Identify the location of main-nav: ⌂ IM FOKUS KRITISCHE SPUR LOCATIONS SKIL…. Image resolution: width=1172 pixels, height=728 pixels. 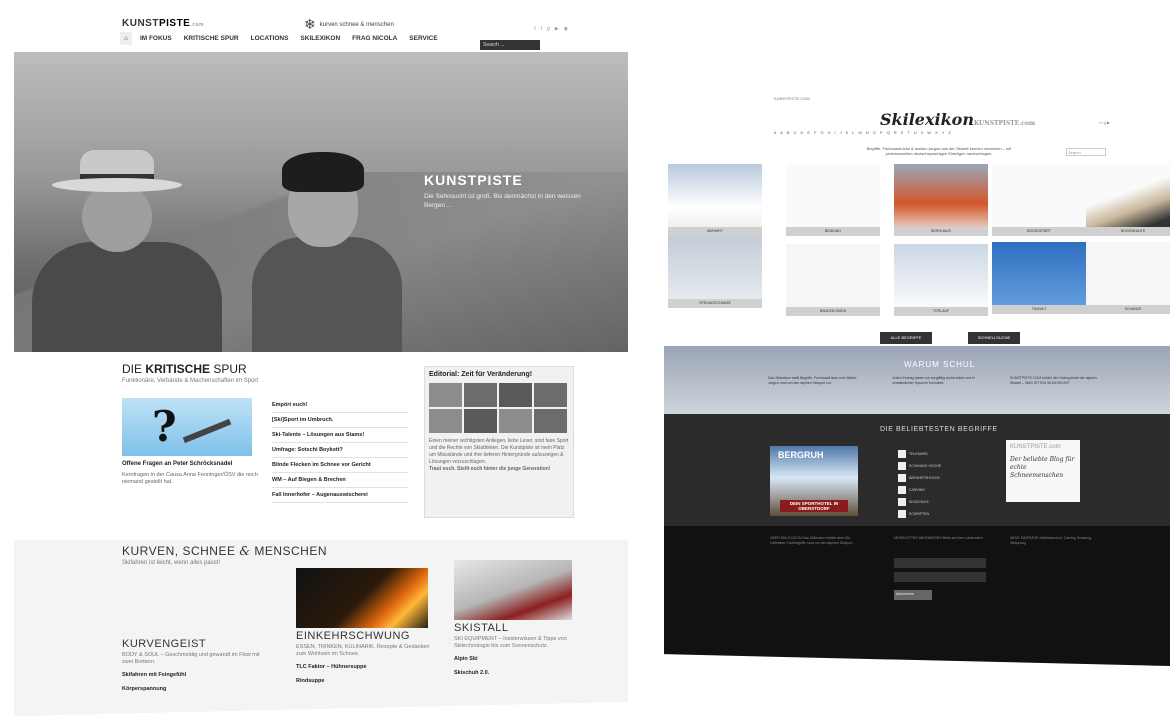
(281, 38).